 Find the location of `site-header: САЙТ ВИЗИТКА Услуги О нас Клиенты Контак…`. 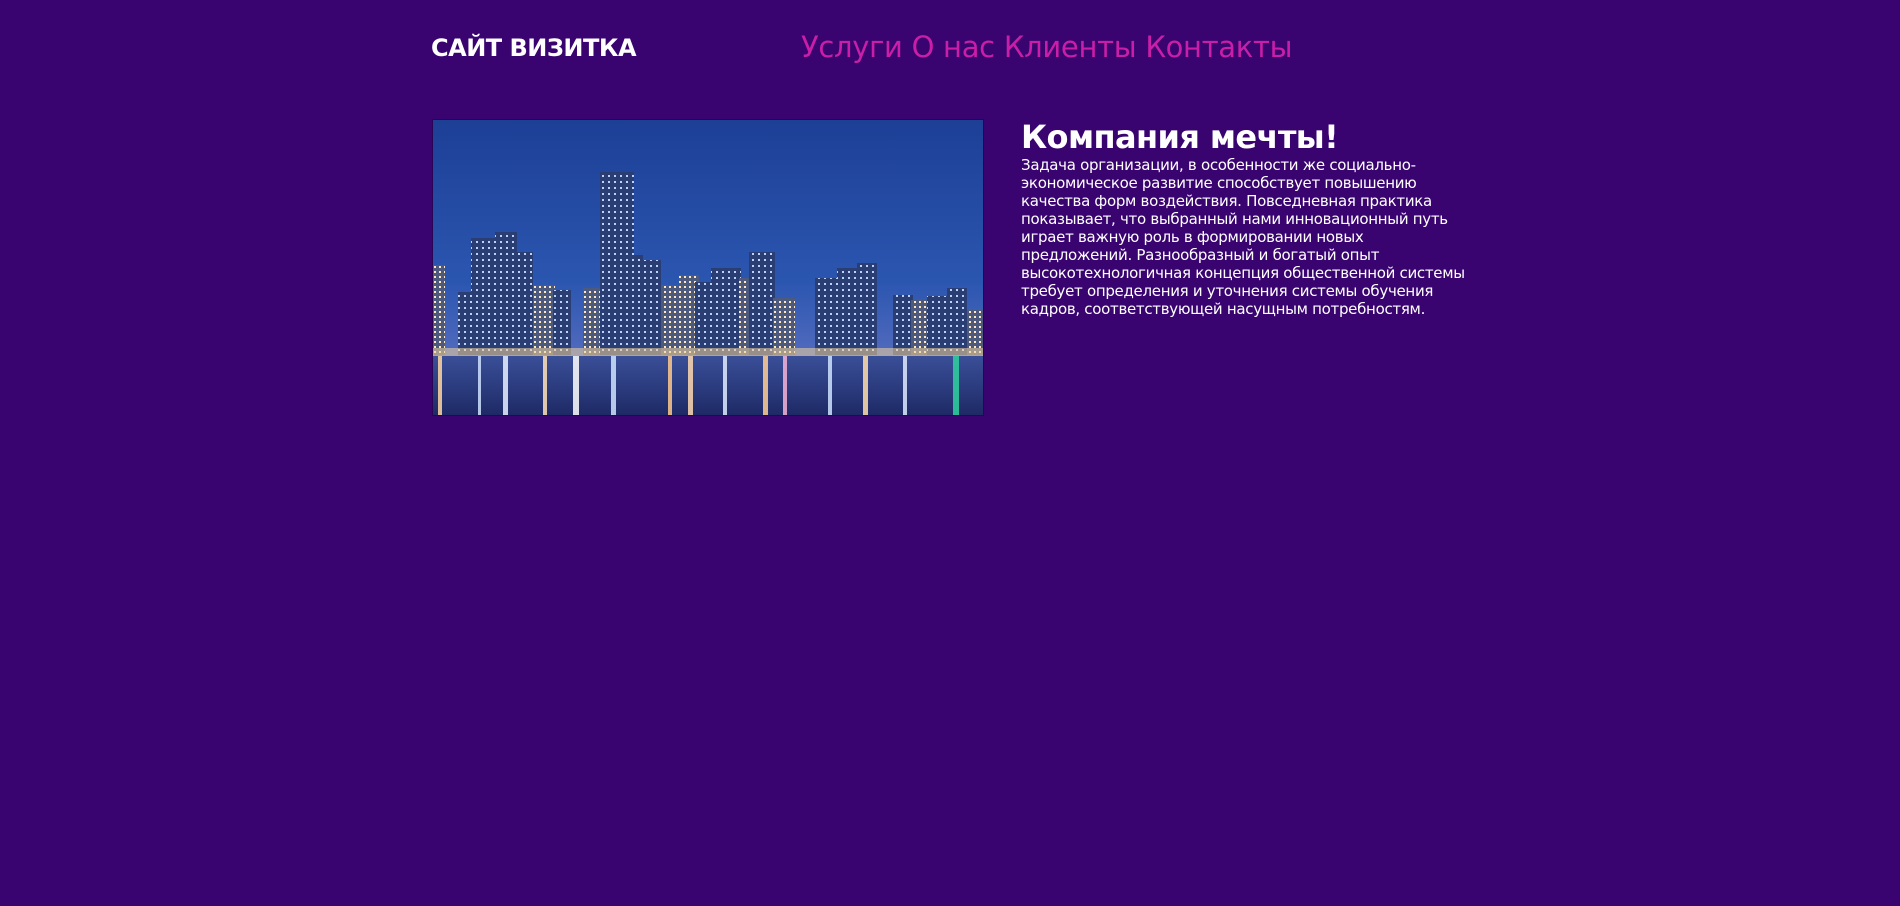

site-header: САЙТ ВИЗИТКА Услуги О нас Клиенты Контак… is located at coordinates (881, 50).